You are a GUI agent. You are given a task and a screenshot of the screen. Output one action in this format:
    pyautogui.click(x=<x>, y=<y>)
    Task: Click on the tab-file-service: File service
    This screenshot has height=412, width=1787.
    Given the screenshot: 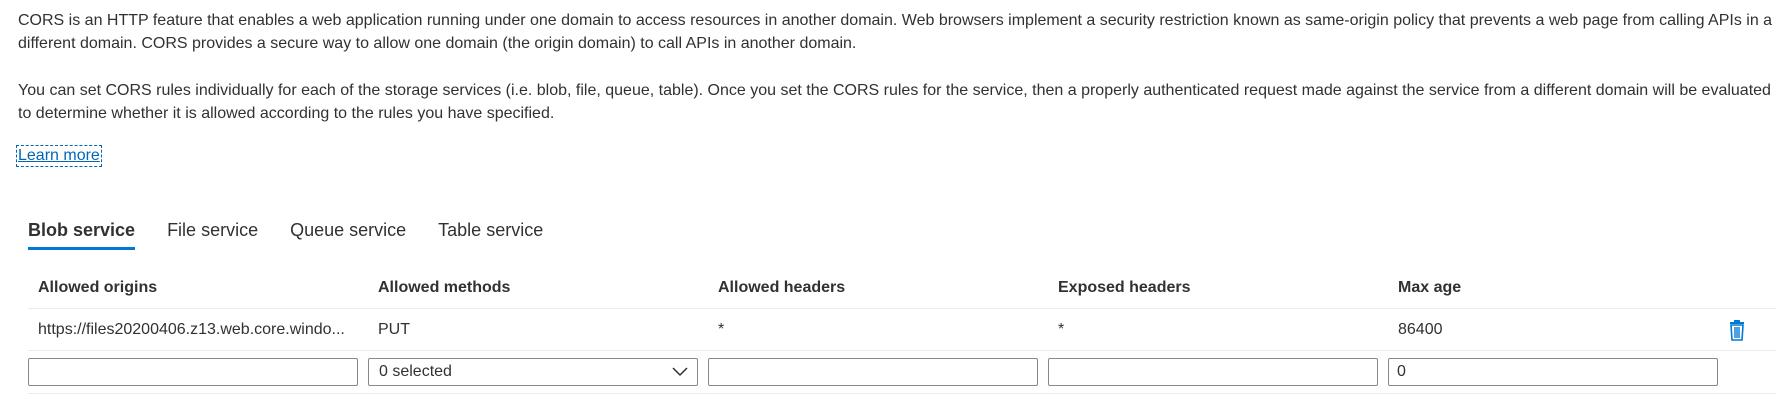 What is the action you would take?
    pyautogui.click(x=212, y=234)
    